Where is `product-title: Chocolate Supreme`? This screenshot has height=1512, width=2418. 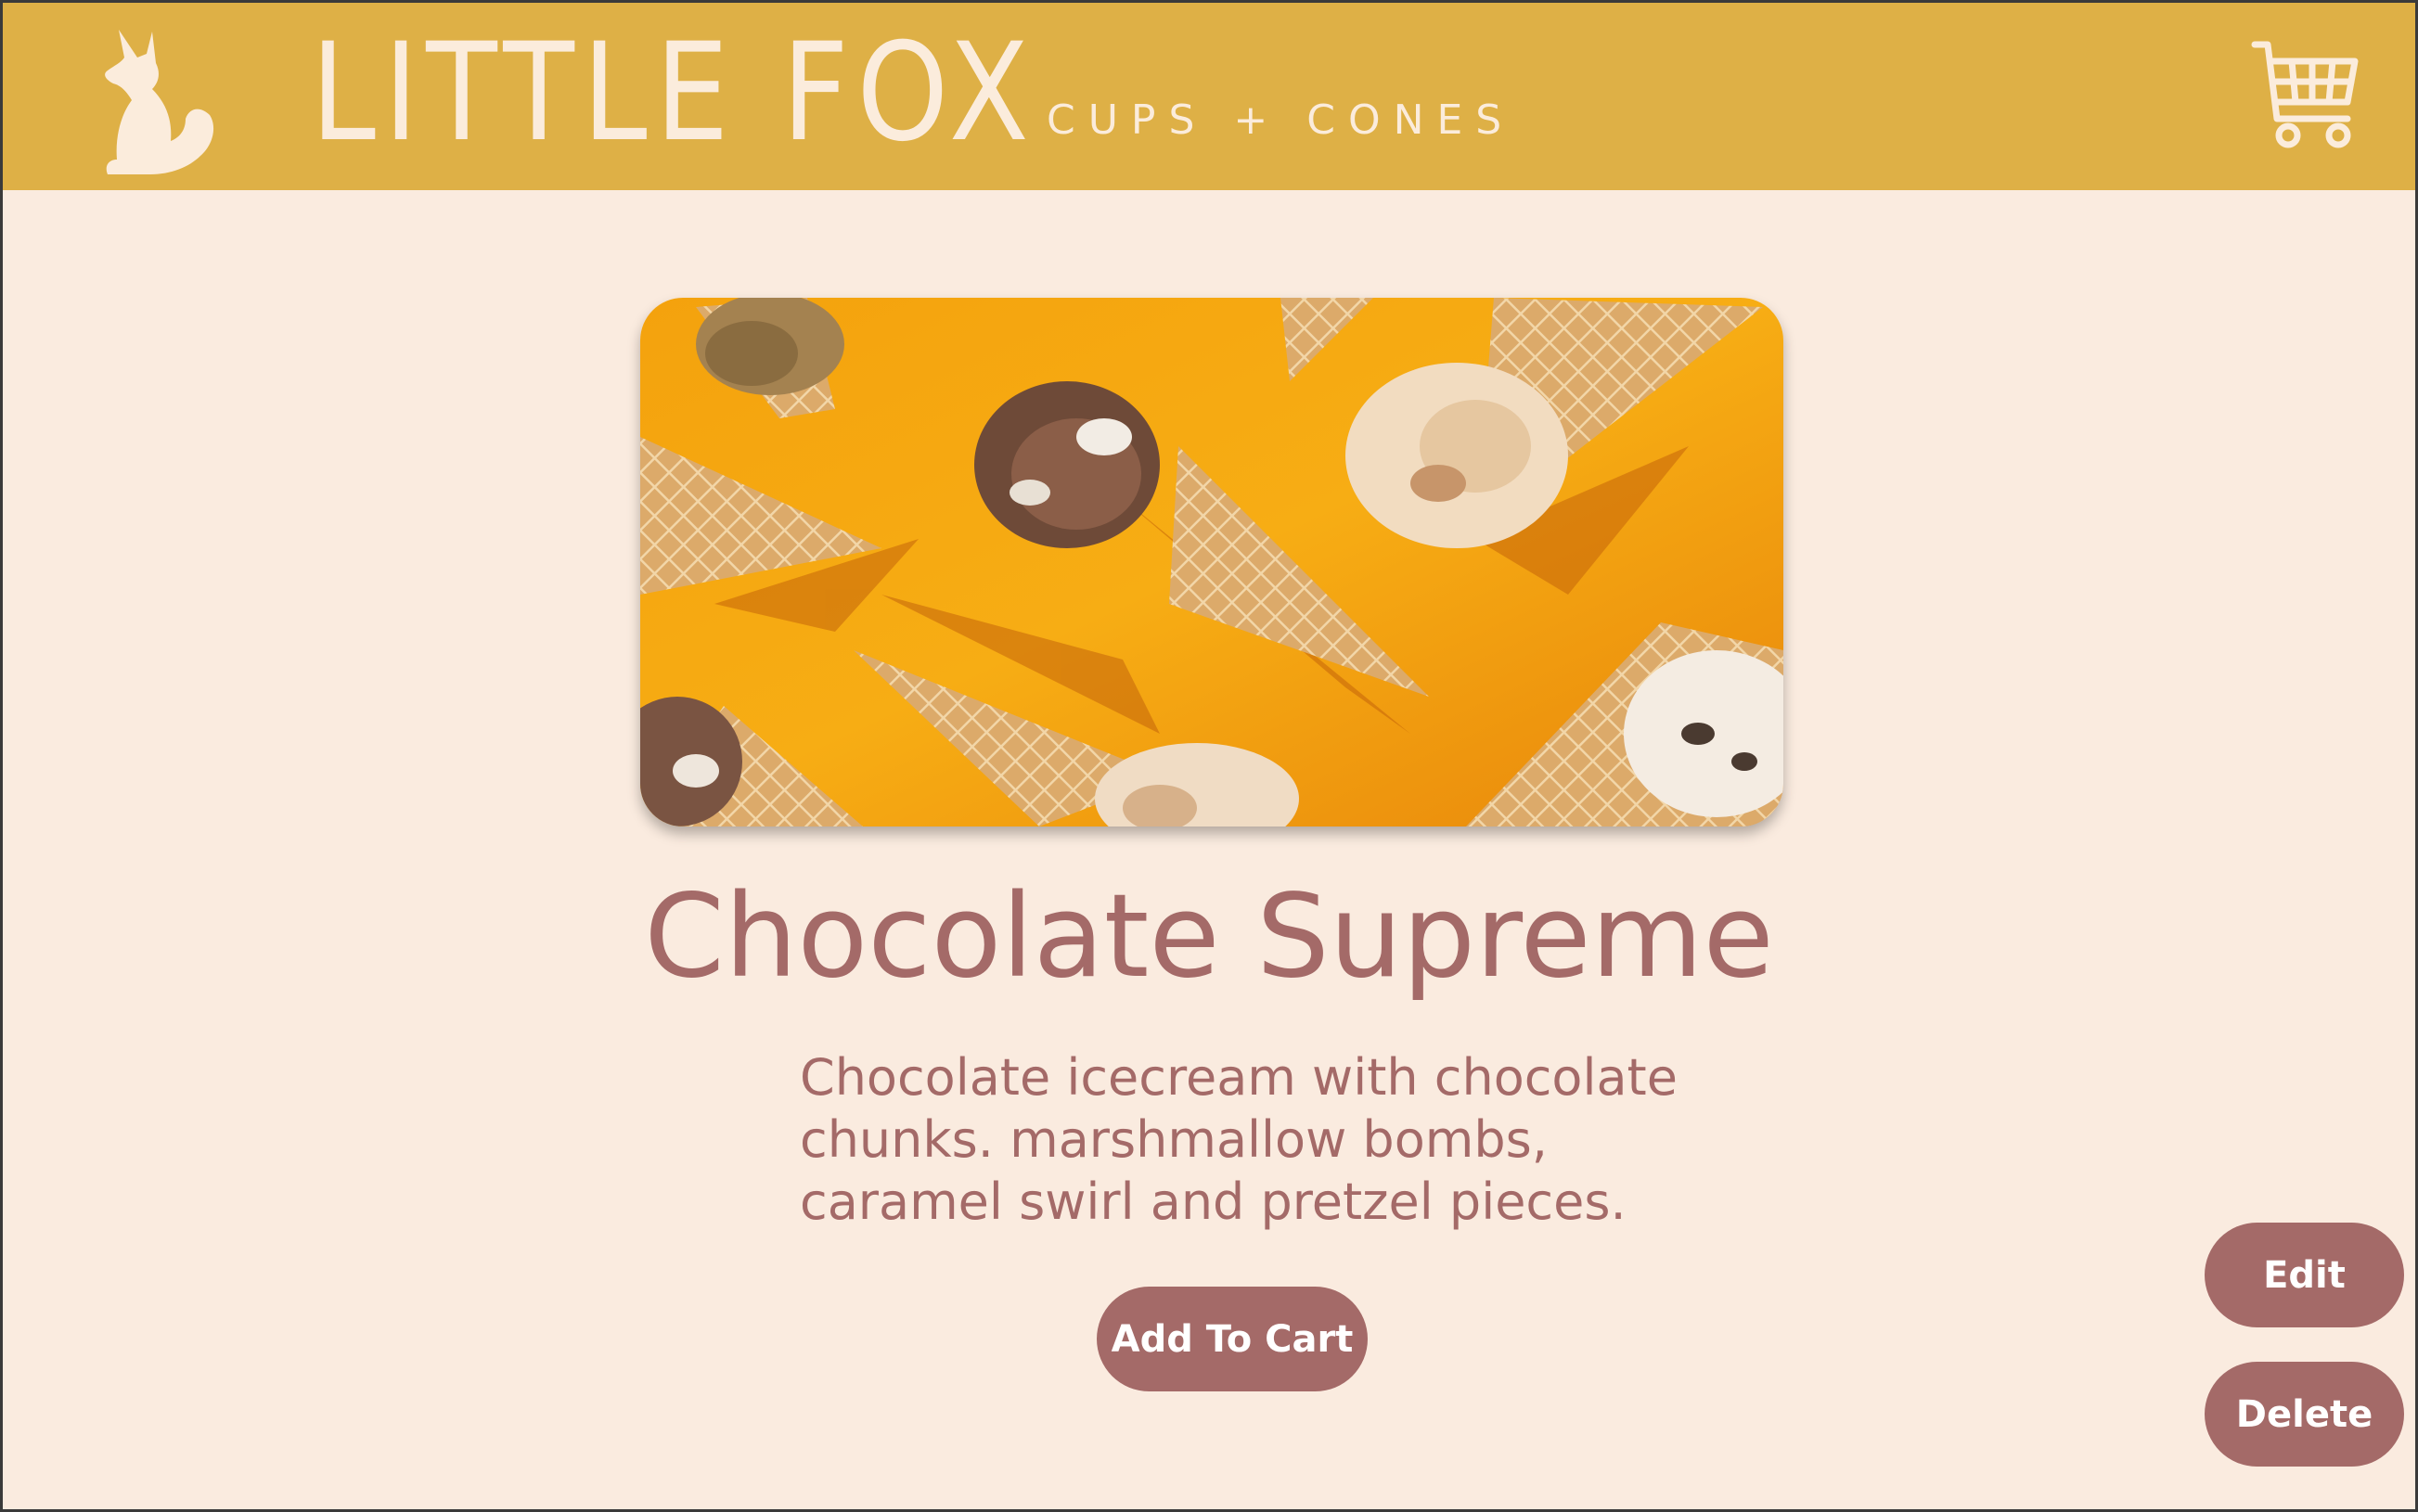
product-title: Chocolate Supreme is located at coordinates (1209, 937).